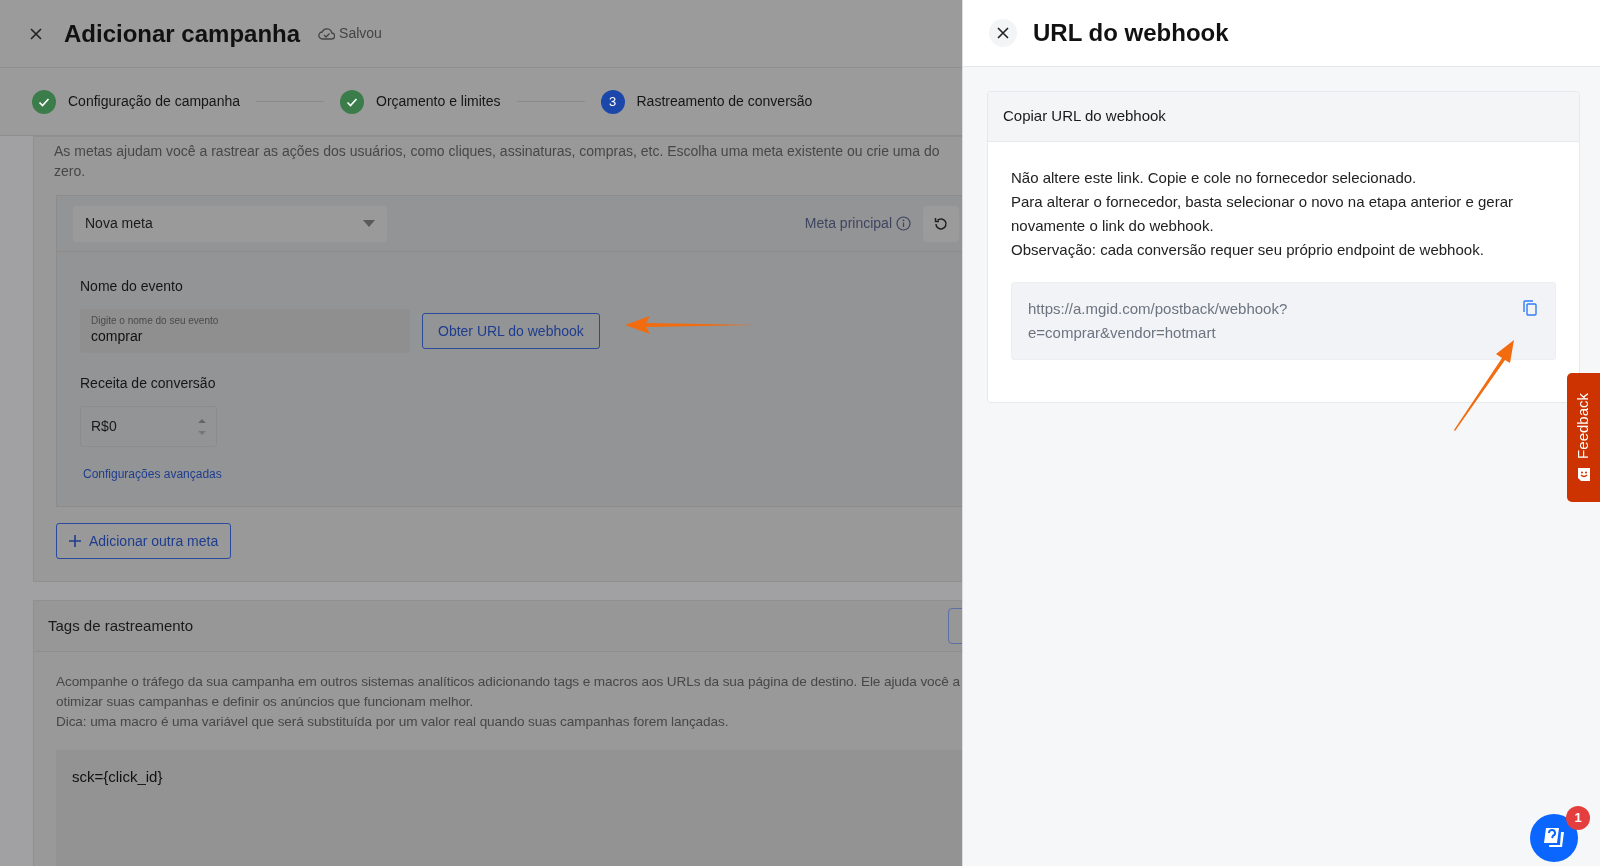 The width and height of the screenshot is (1600, 866). I want to click on instruction-text: Observação: cada conversão requer seu próprio endpoint de webhook., so click(1248, 250).